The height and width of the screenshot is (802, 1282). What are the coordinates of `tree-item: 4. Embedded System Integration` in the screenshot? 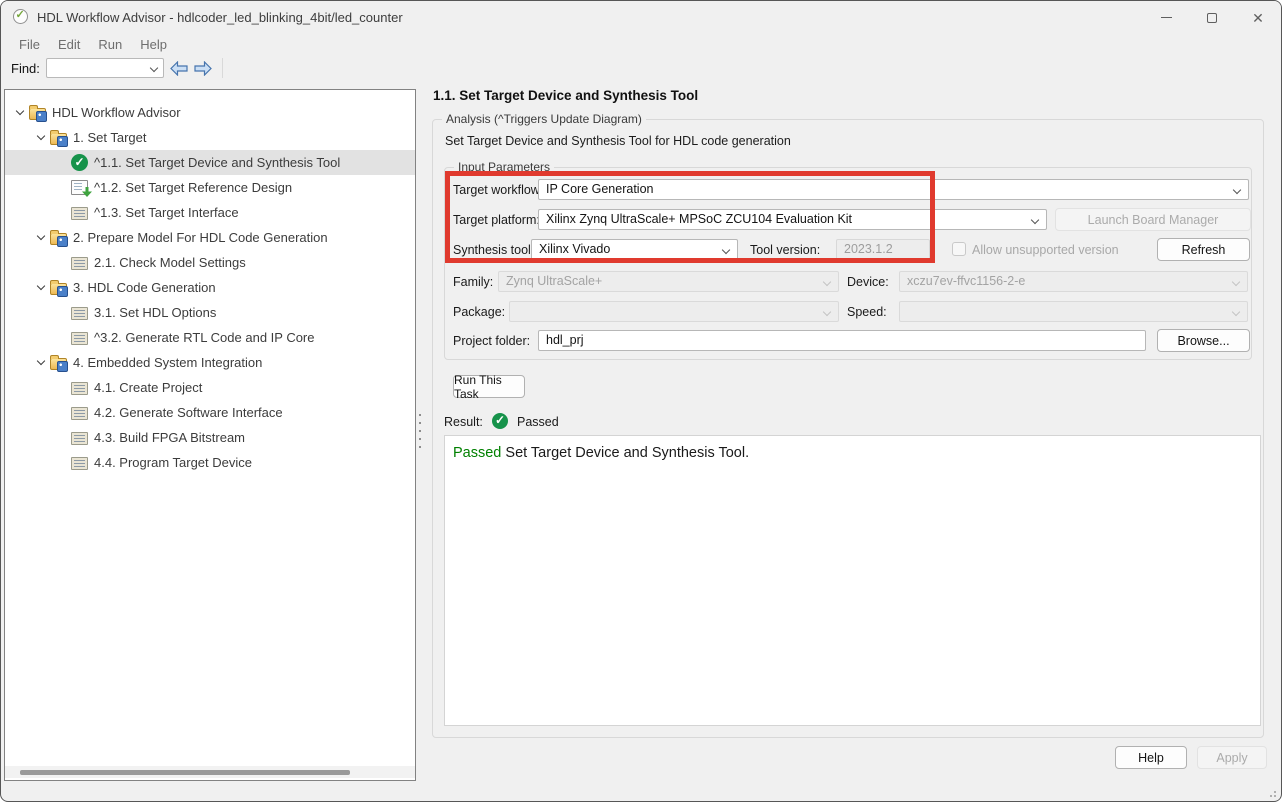 It's located at (210, 362).